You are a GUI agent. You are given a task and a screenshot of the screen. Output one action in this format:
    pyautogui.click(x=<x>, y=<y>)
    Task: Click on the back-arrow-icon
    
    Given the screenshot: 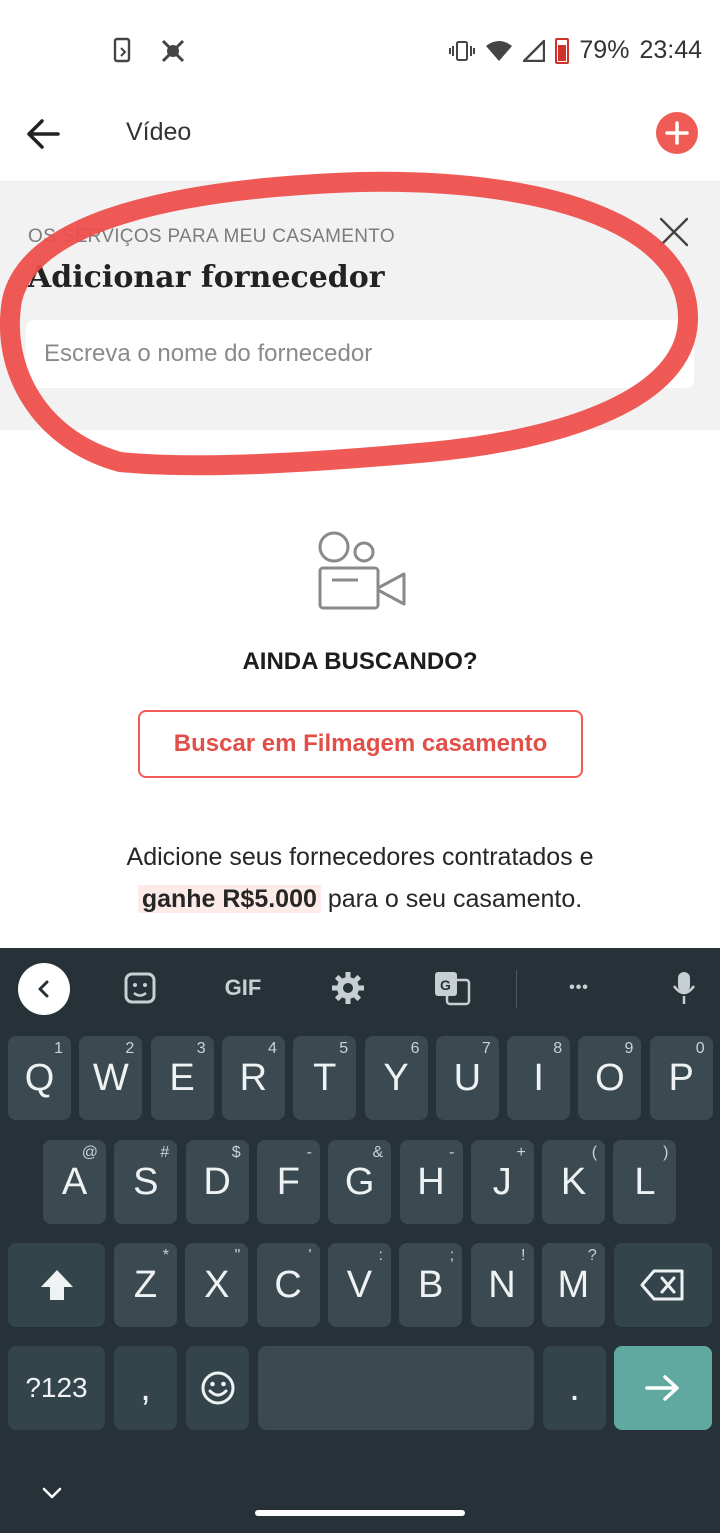 What is the action you would take?
    pyautogui.click(x=44, y=134)
    